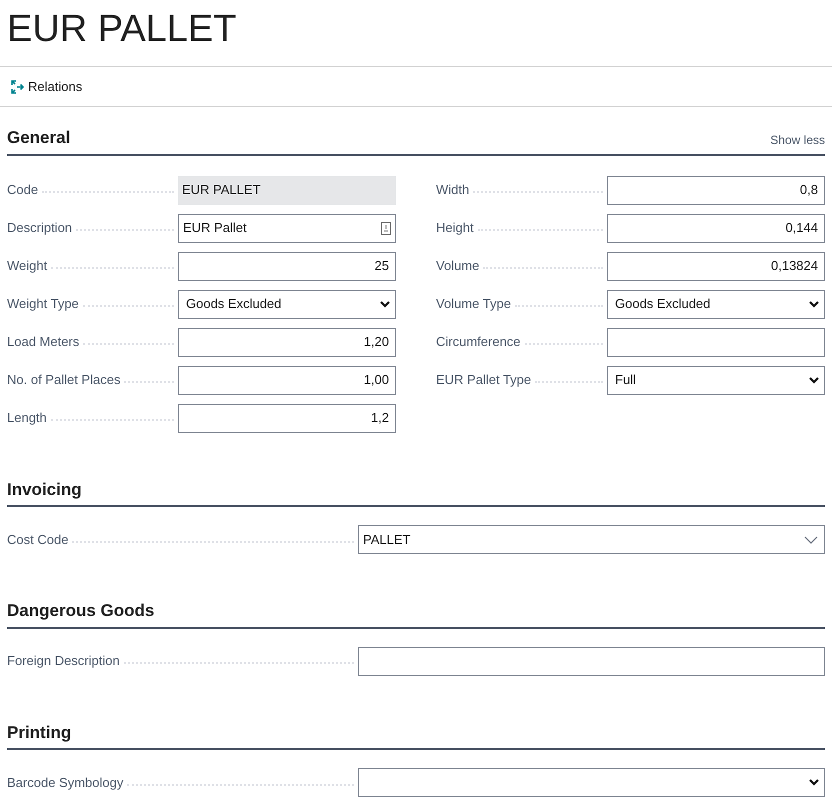 This screenshot has width=832, height=803. Describe the element at coordinates (40, 228) in the screenshot. I see `field-label: Description` at that location.